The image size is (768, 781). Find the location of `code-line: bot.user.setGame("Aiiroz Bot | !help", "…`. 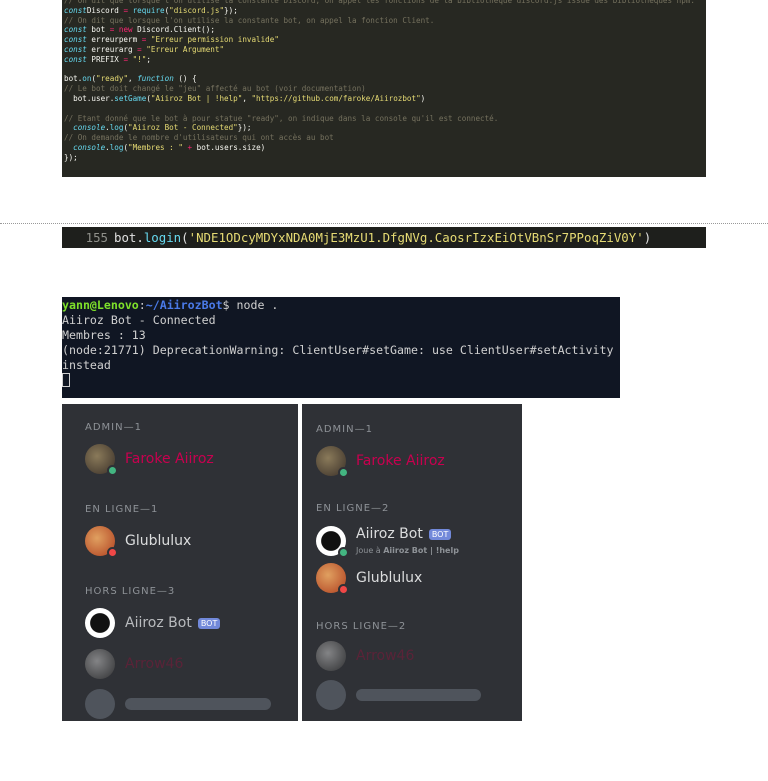

code-line: bot.user.setGame("Aiiroz Bot | !help", "… is located at coordinates (385, 99).